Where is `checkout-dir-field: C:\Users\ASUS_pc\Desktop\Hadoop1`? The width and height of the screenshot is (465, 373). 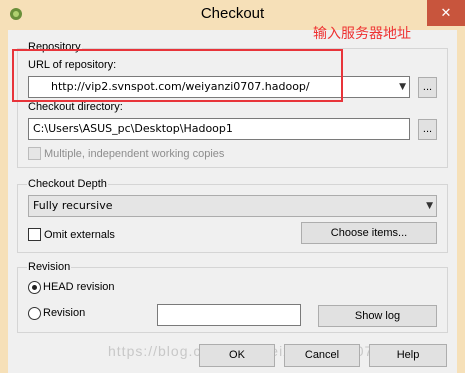
checkout-dir-field: C:\Users\ASUS_pc\Desktop\Hadoop1 is located at coordinates (219, 129).